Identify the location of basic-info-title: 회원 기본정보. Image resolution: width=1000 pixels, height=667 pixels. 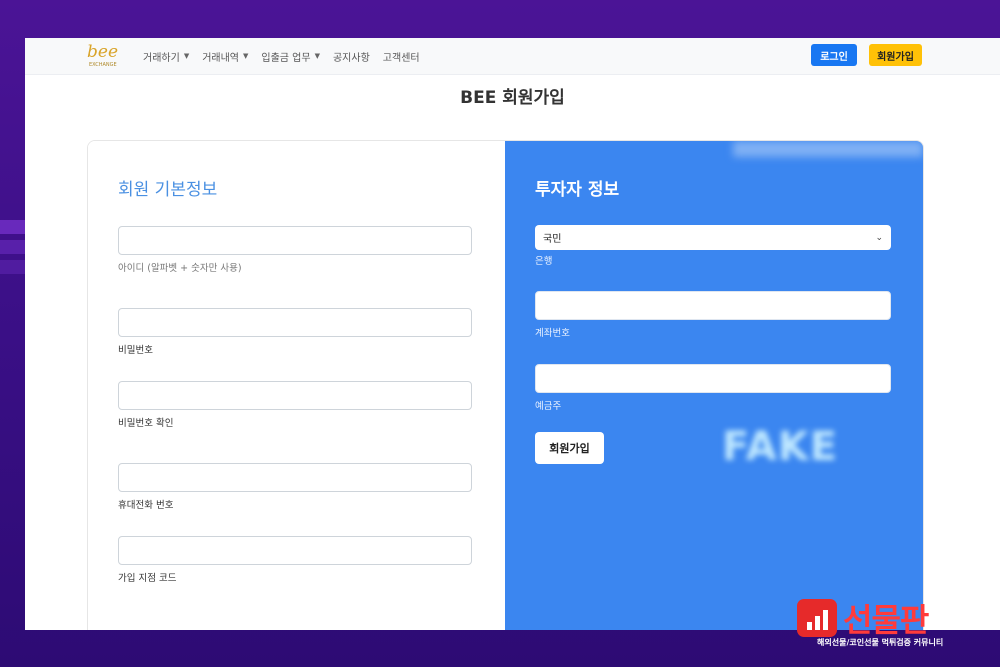
(168, 190).